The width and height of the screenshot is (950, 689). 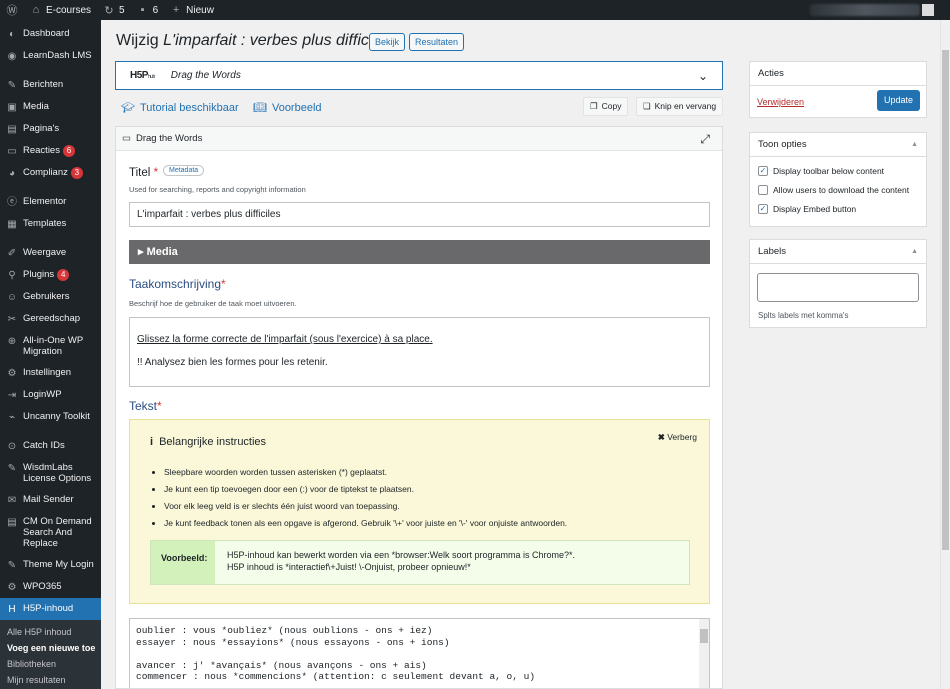 What do you see at coordinates (12, 373) in the screenshot?
I see `settings-icon: ⚙` at bounding box center [12, 373].